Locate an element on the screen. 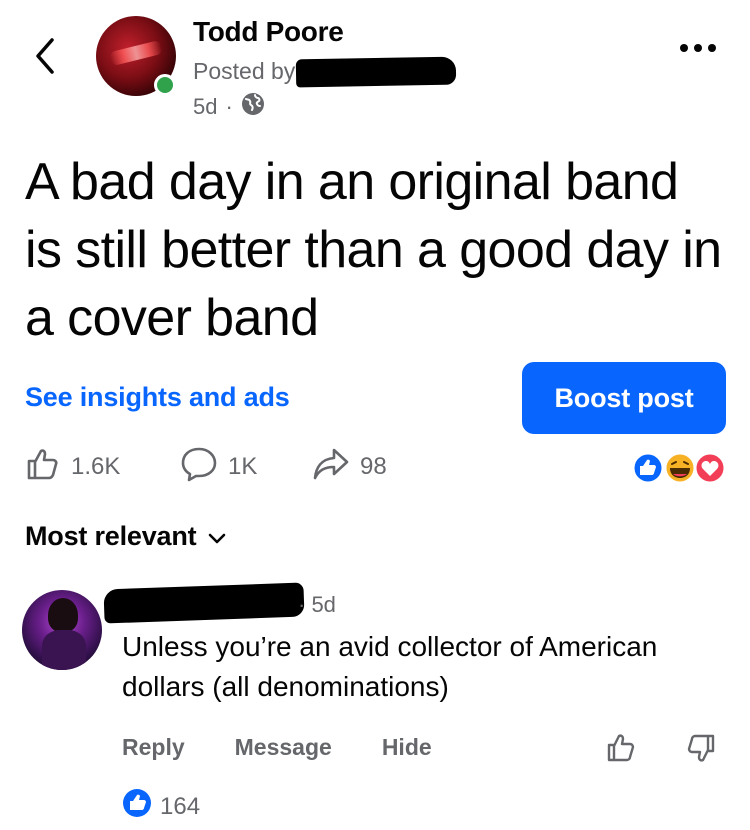 This screenshot has height=830, width=750. more-icon is located at coordinates (698, 48).